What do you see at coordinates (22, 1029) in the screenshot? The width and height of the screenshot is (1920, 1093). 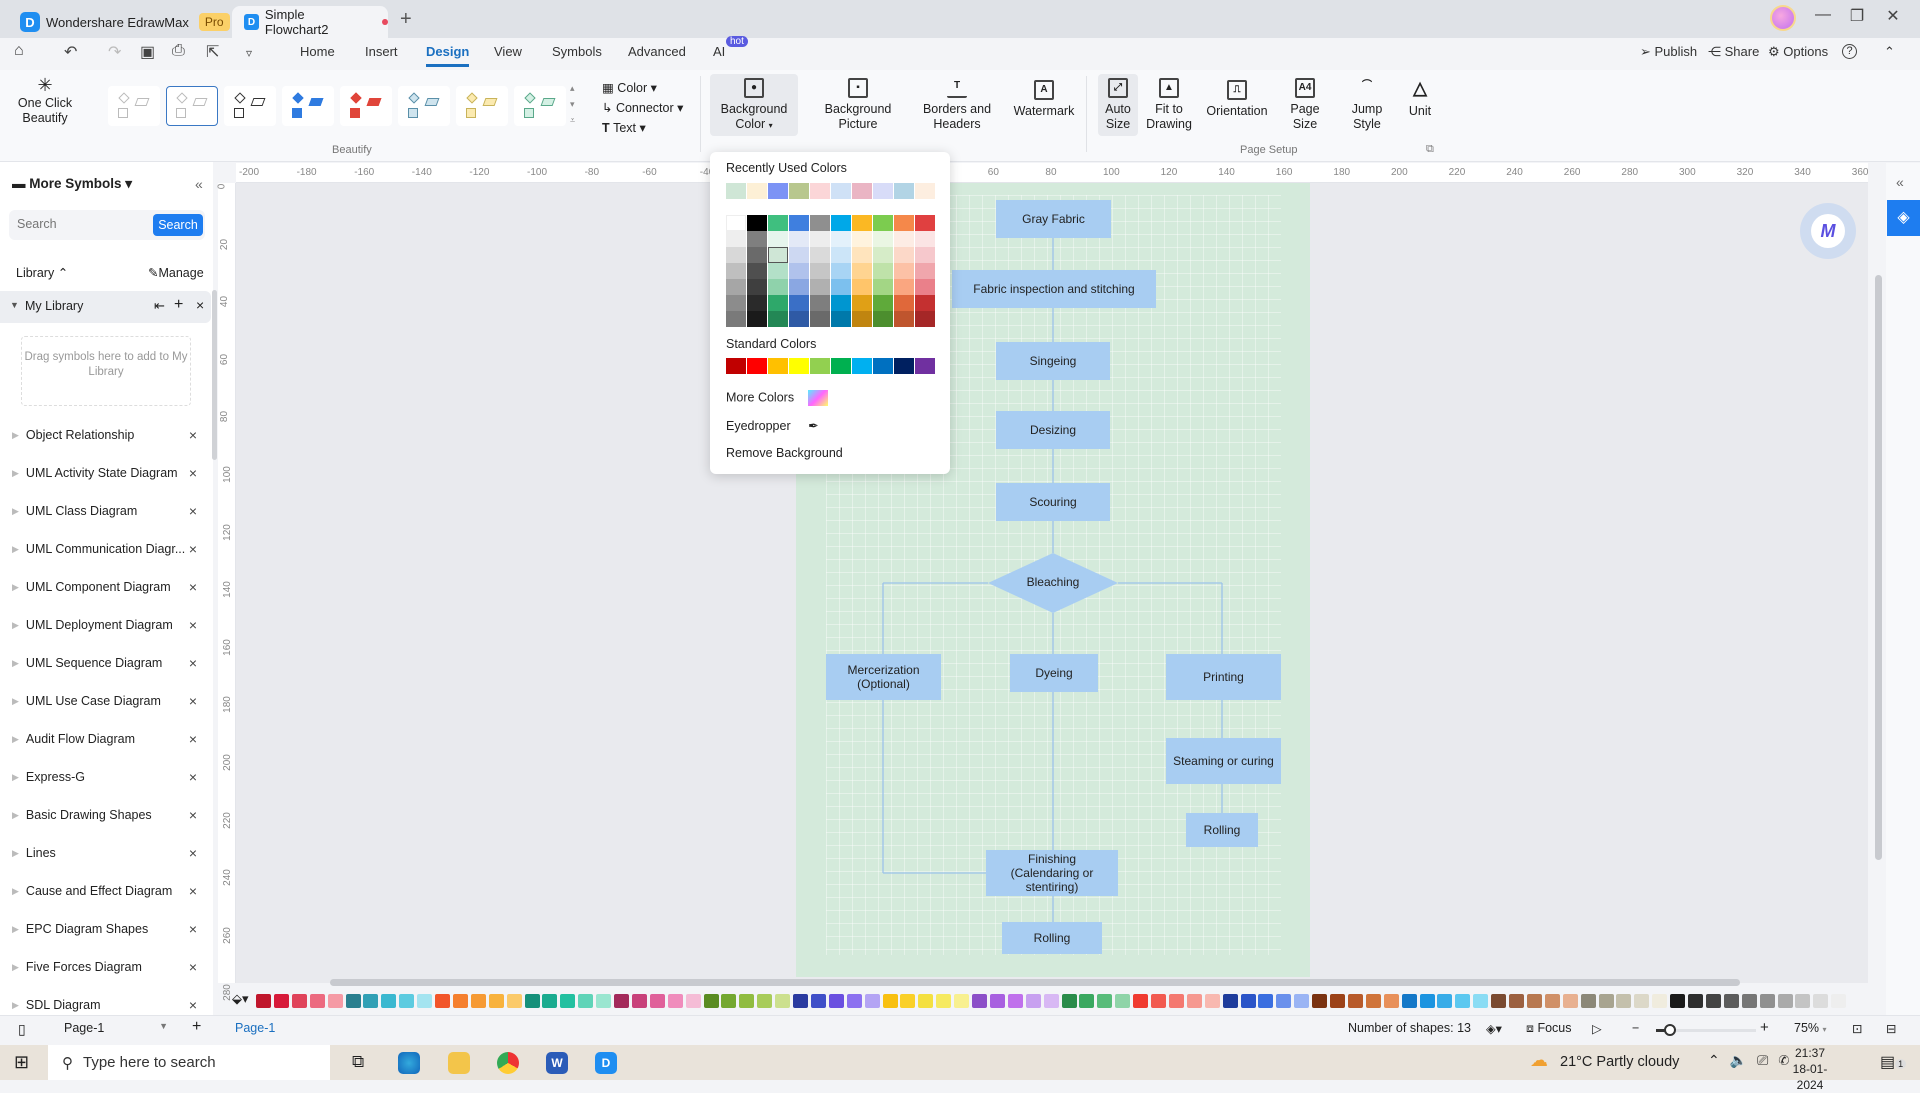 I see `page-panel-toggle-icon: ▯` at bounding box center [22, 1029].